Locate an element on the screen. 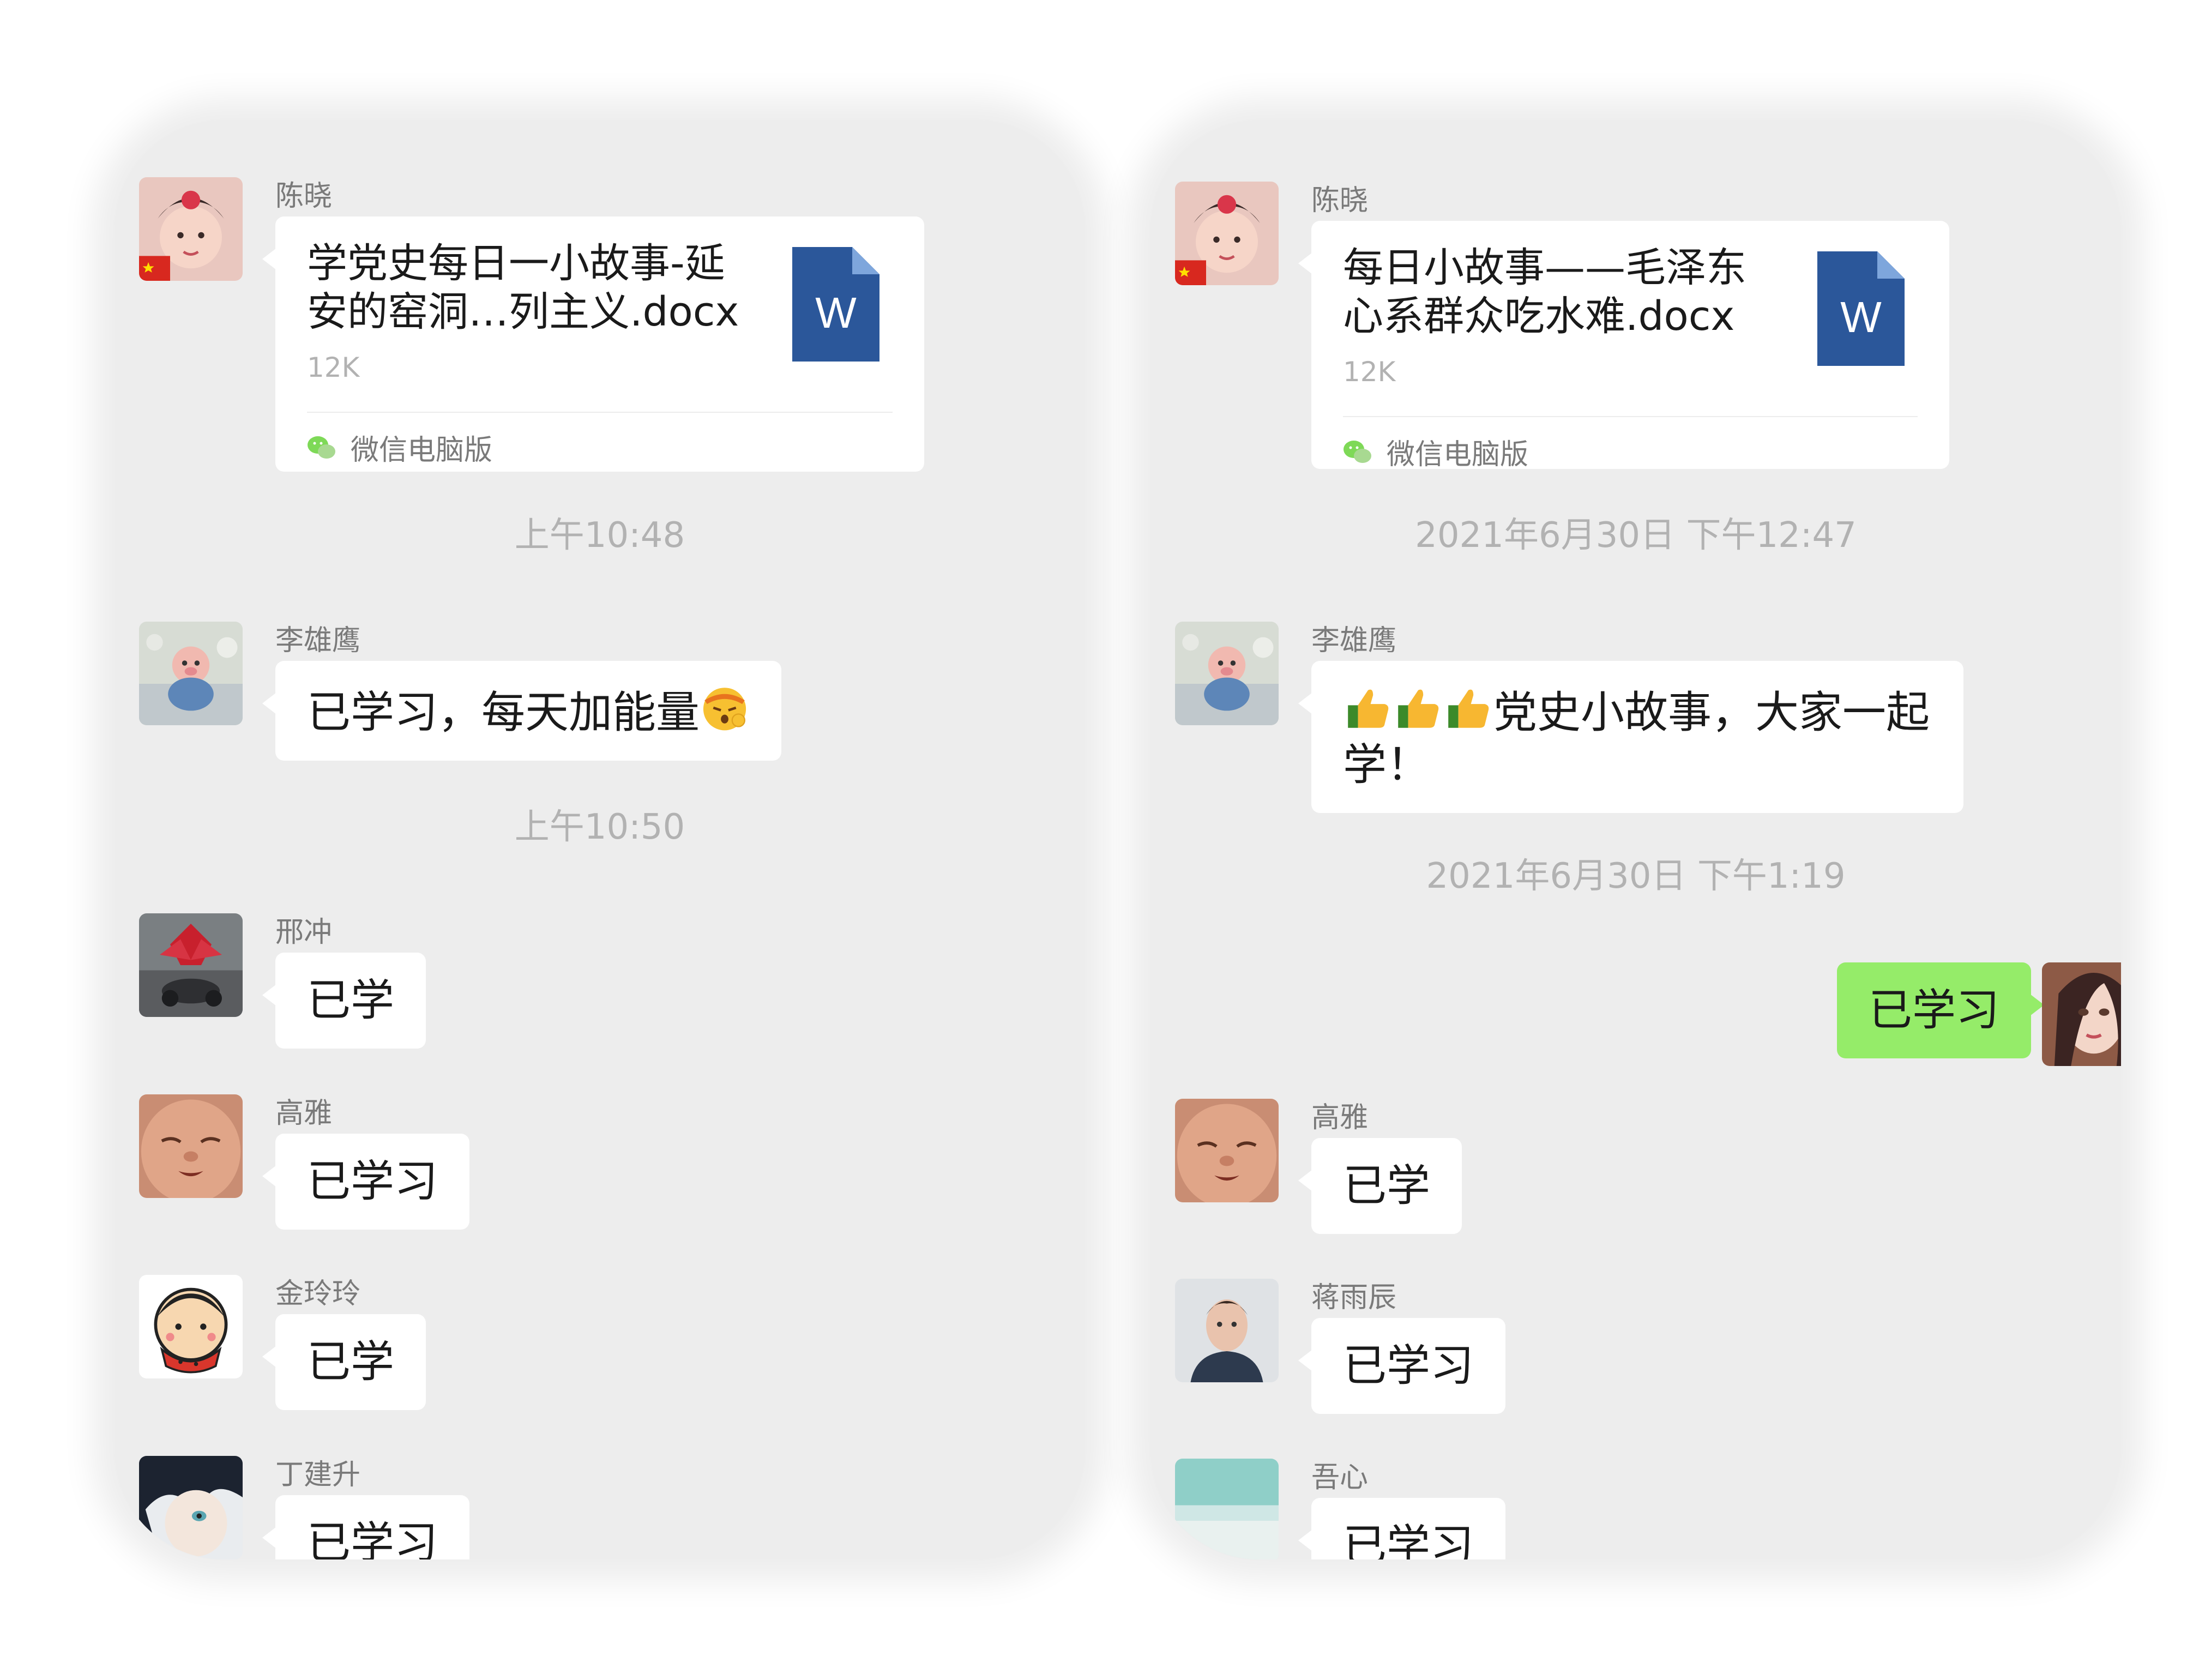  timestamp: 2021年6月30日 下午1:19 is located at coordinates (1636, 876).